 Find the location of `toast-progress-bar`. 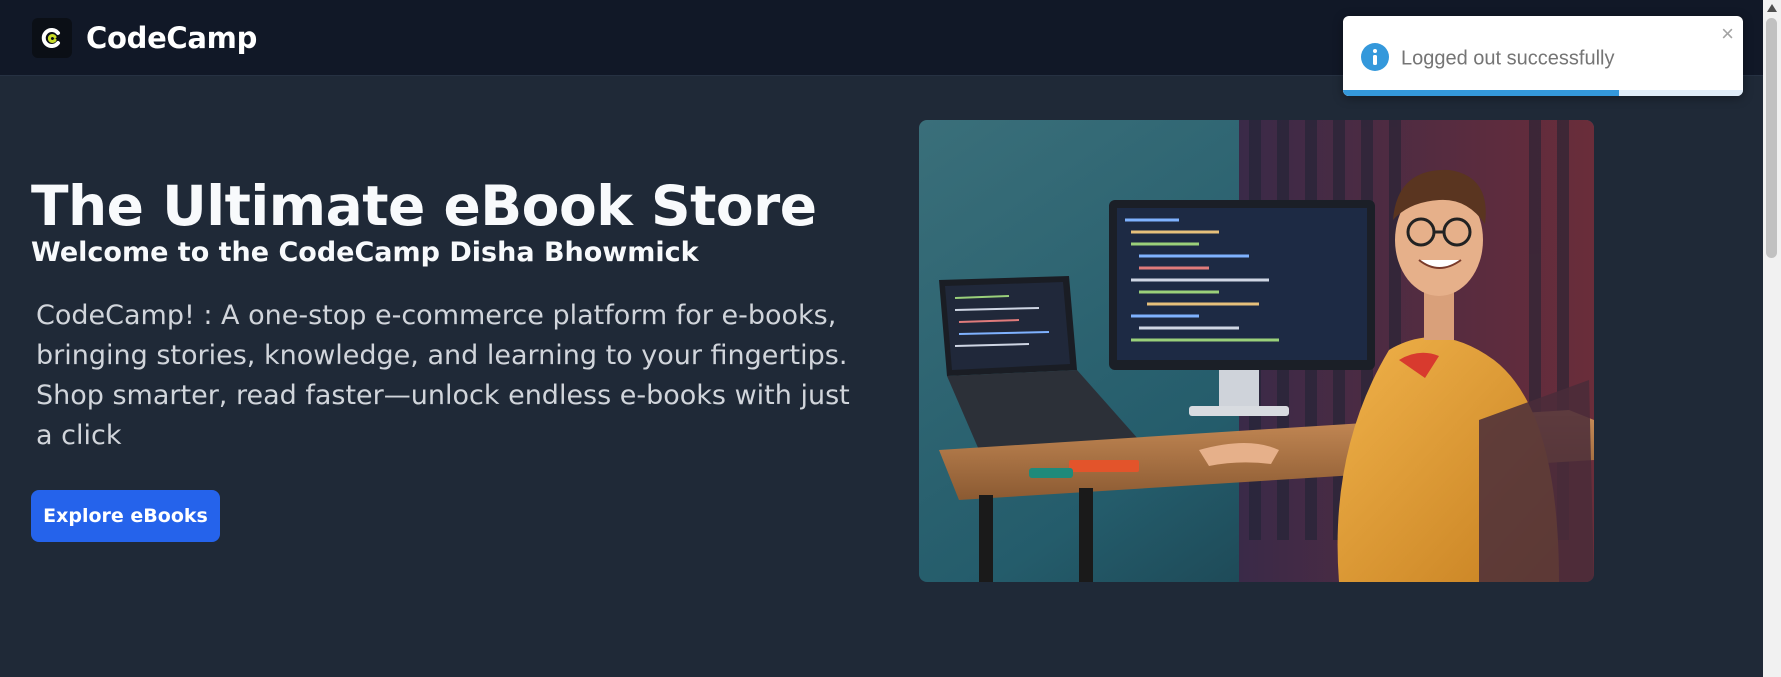

toast-progress-bar is located at coordinates (1481, 93).